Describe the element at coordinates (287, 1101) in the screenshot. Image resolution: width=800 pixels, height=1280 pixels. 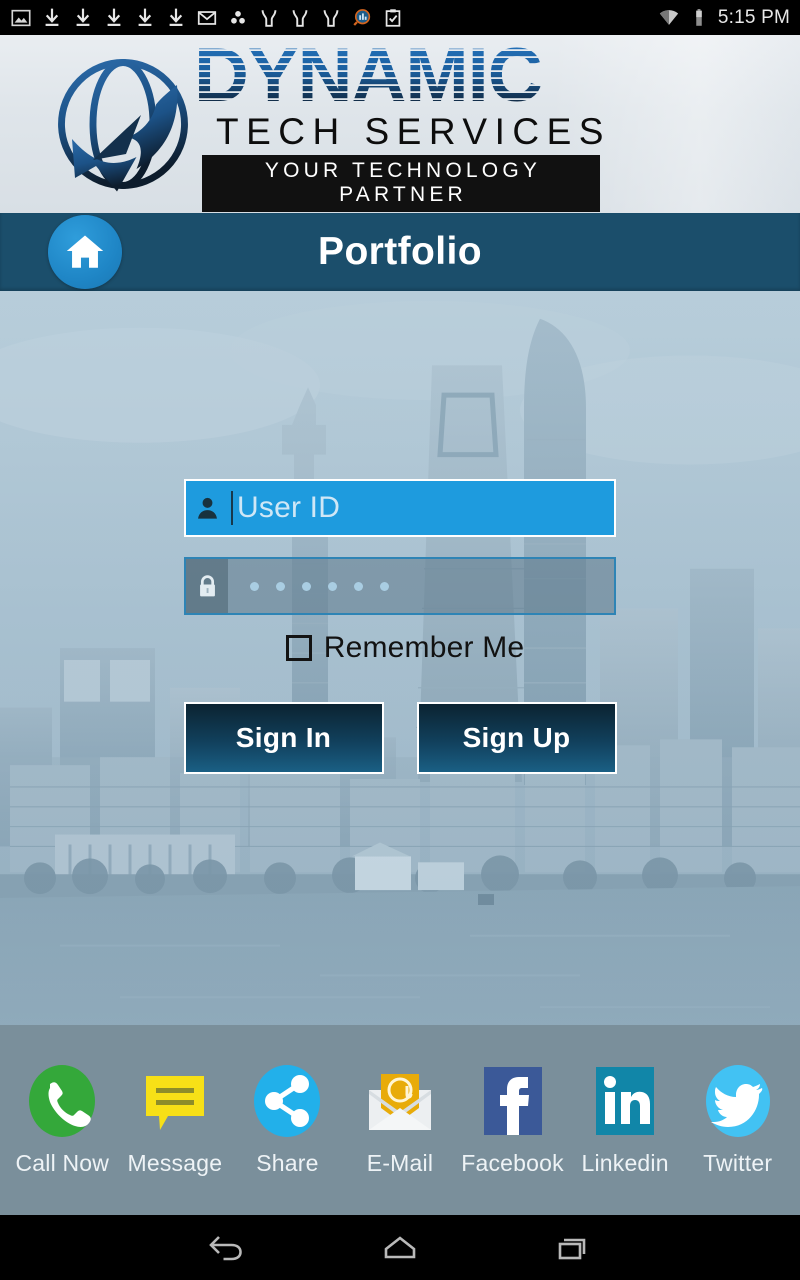
I see `share-icon` at that location.